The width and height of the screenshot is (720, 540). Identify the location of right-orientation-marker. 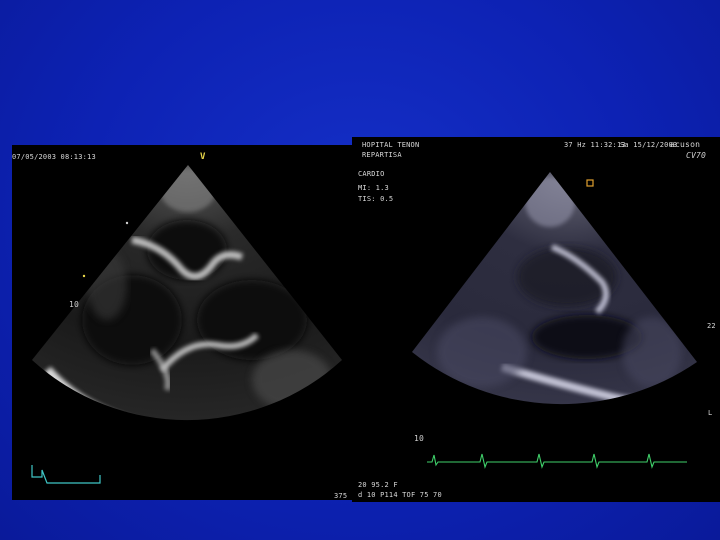
(590, 183).